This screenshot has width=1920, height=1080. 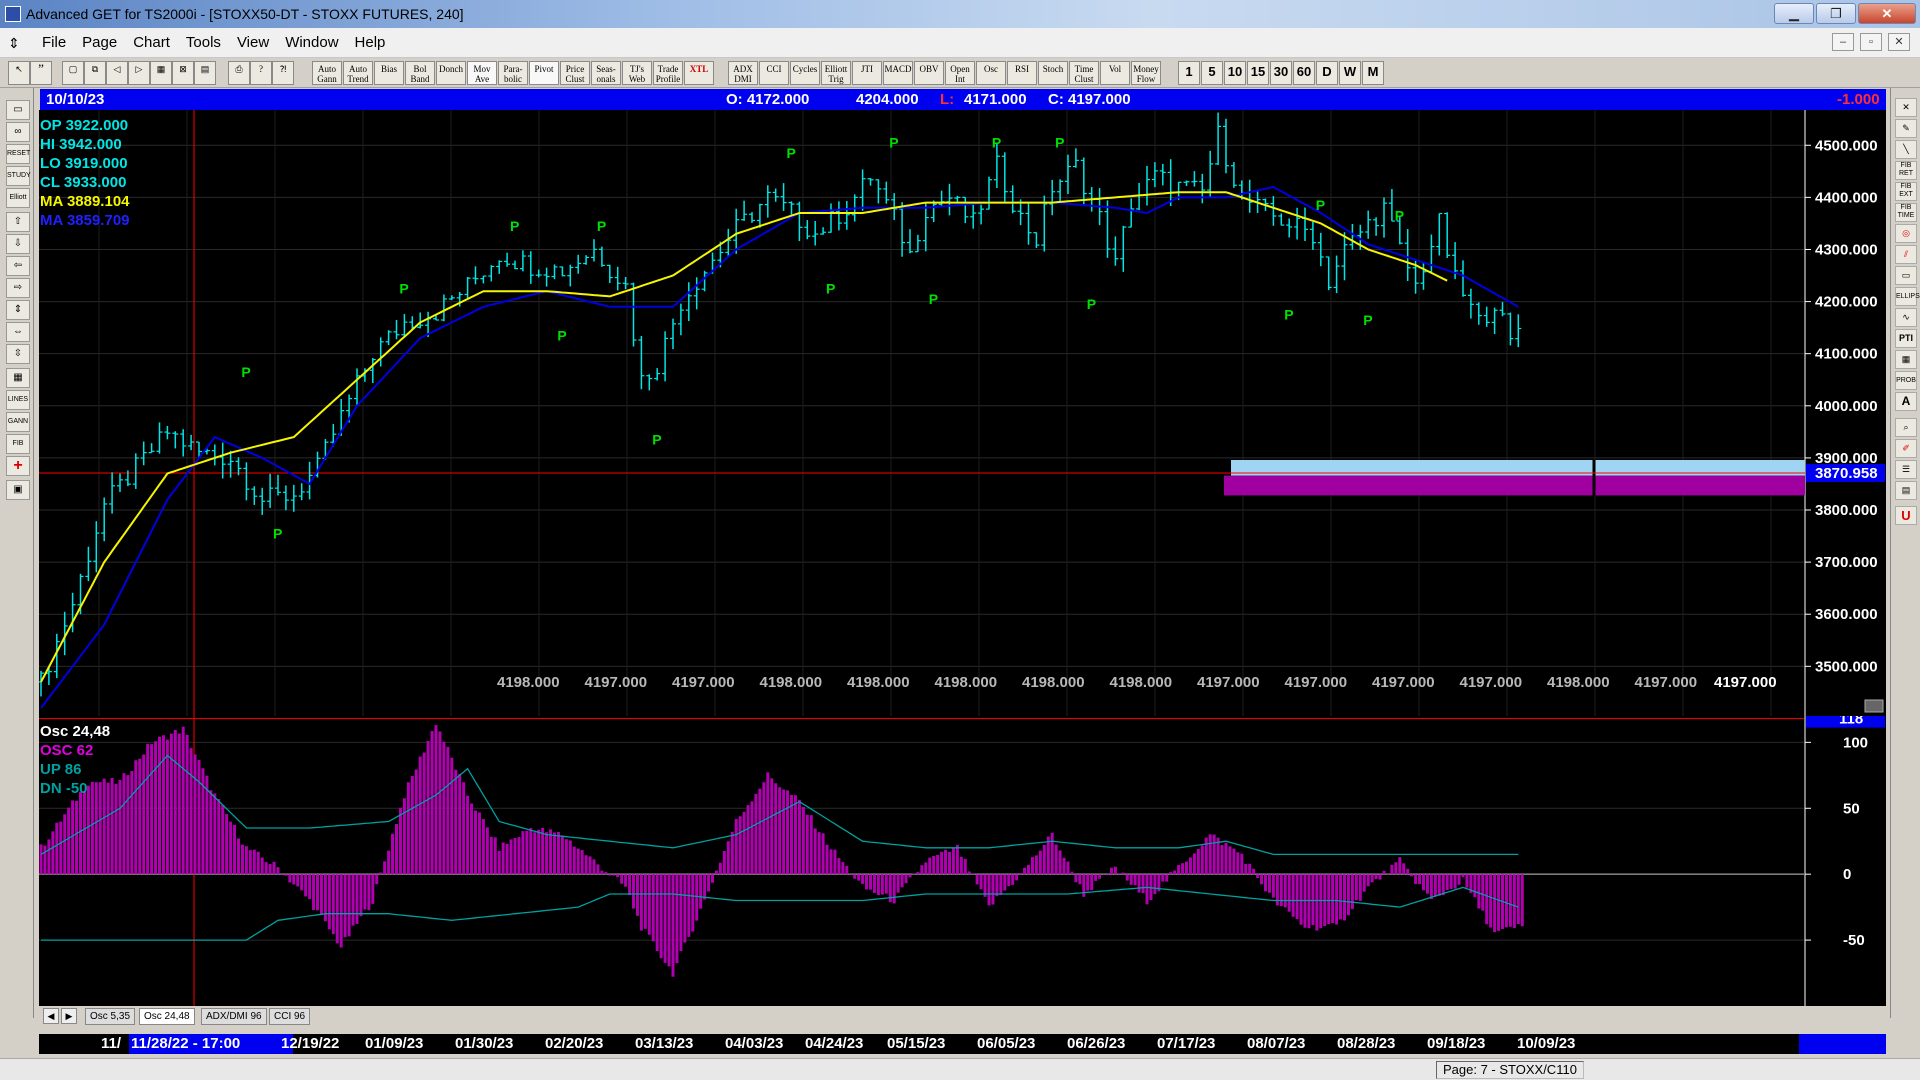 I want to click on mdi-close-button: ✕, so click(x=1899, y=42).